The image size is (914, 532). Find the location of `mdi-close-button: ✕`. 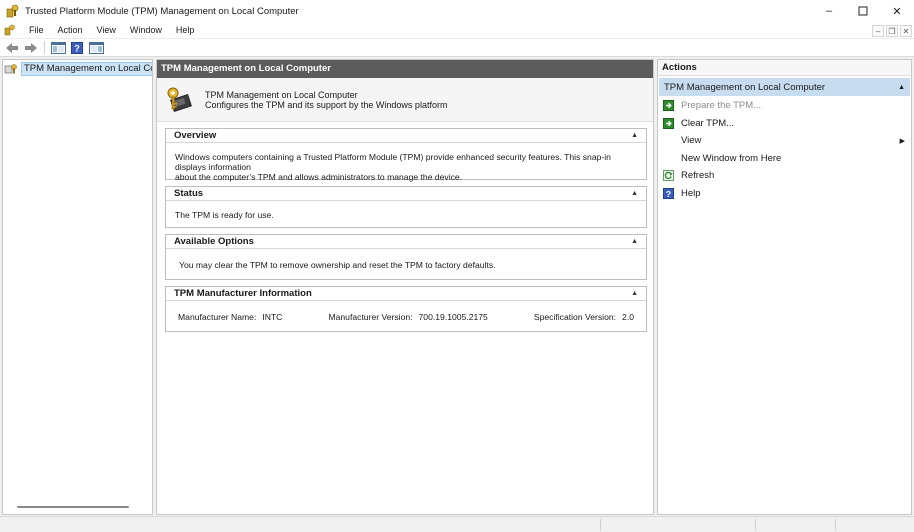

mdi-close-button: ✕ is located at coordinates (906, 30).